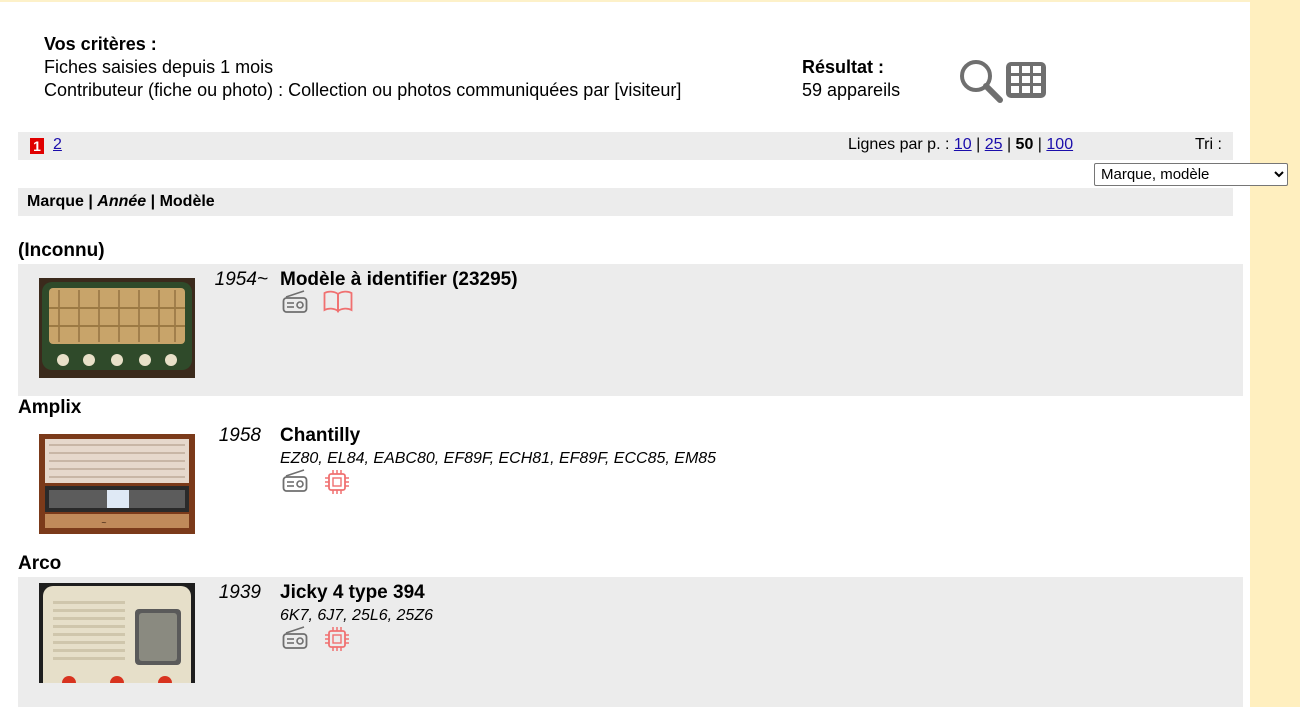 This screenshot has height=707, width=1300. I want to click on column-year: Année, so click(121, 201).